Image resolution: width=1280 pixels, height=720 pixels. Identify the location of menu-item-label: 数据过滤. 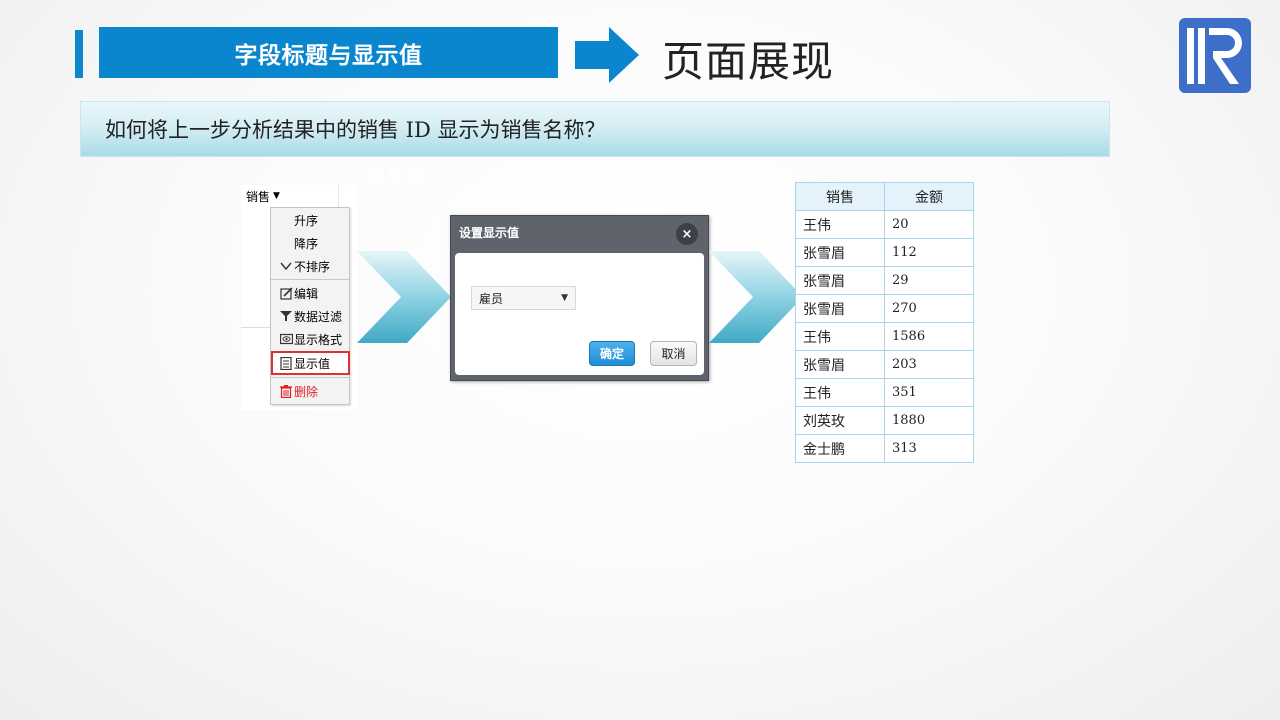
(318, 316).